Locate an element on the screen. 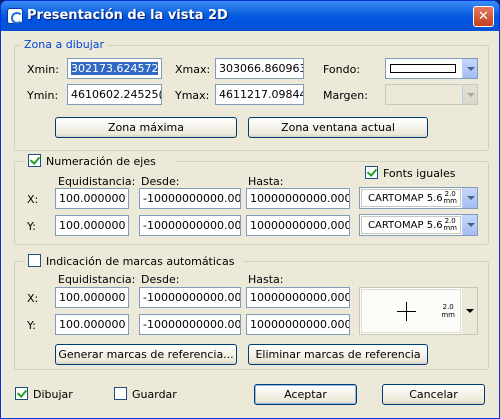 Image resolution: width=500 pixels, height=419 pixels. marcas-y-label: Y: is located at coordinates (31, 325).